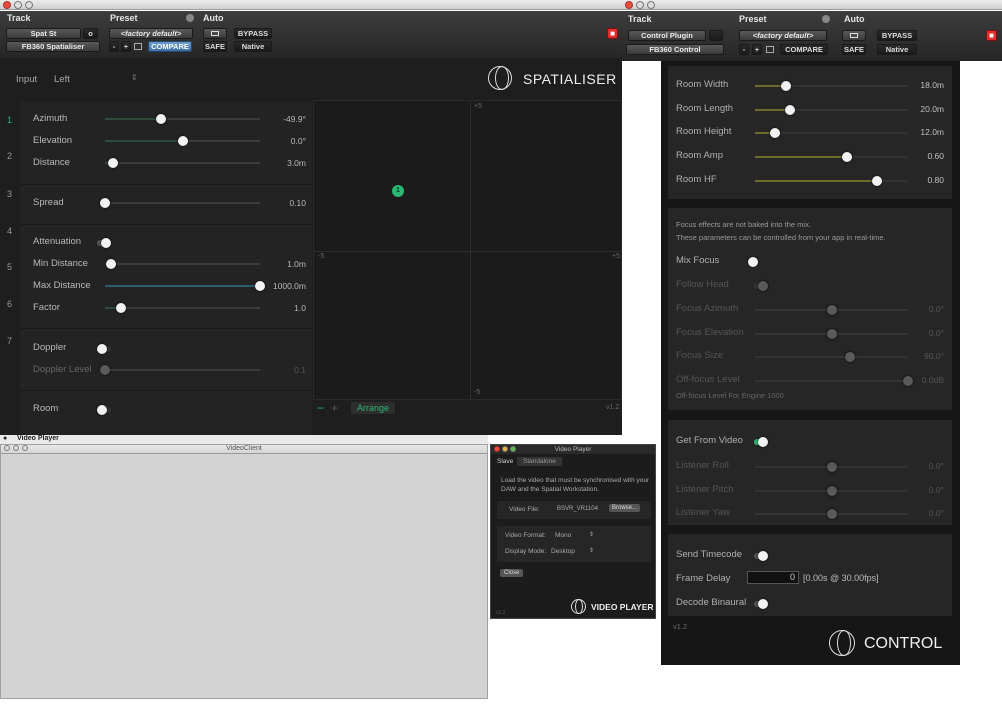  What do you see at coordinates (761, 442) in the screenshot?
I see `get-from-video-toggle` at bounding box center [761, 442].